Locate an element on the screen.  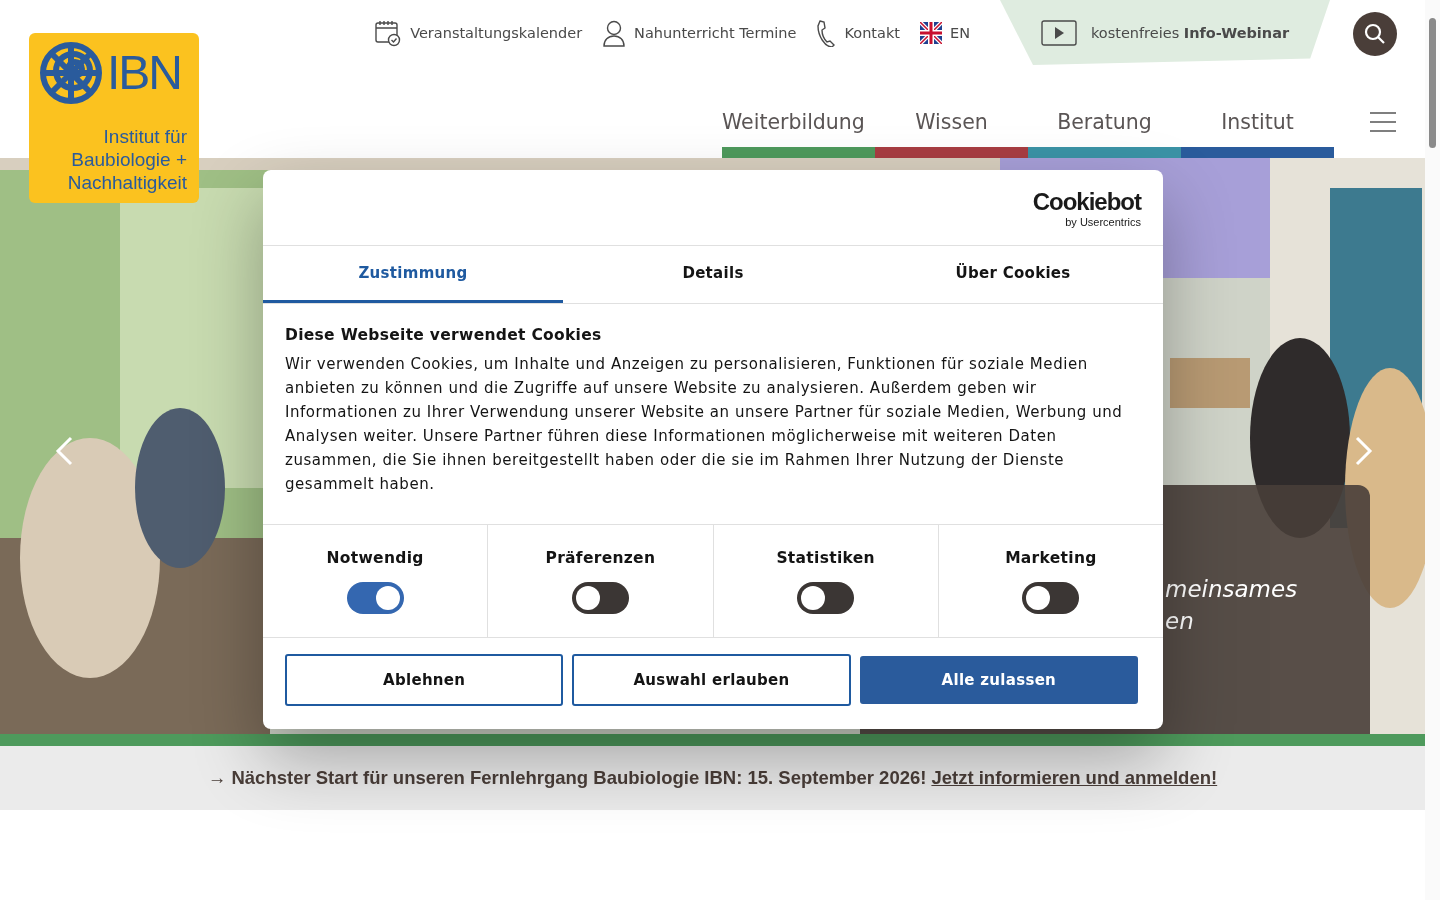
logo-subtitle: Institut für Baubiologie + Nachhaltigkeit is located at coordinates (127, 159).